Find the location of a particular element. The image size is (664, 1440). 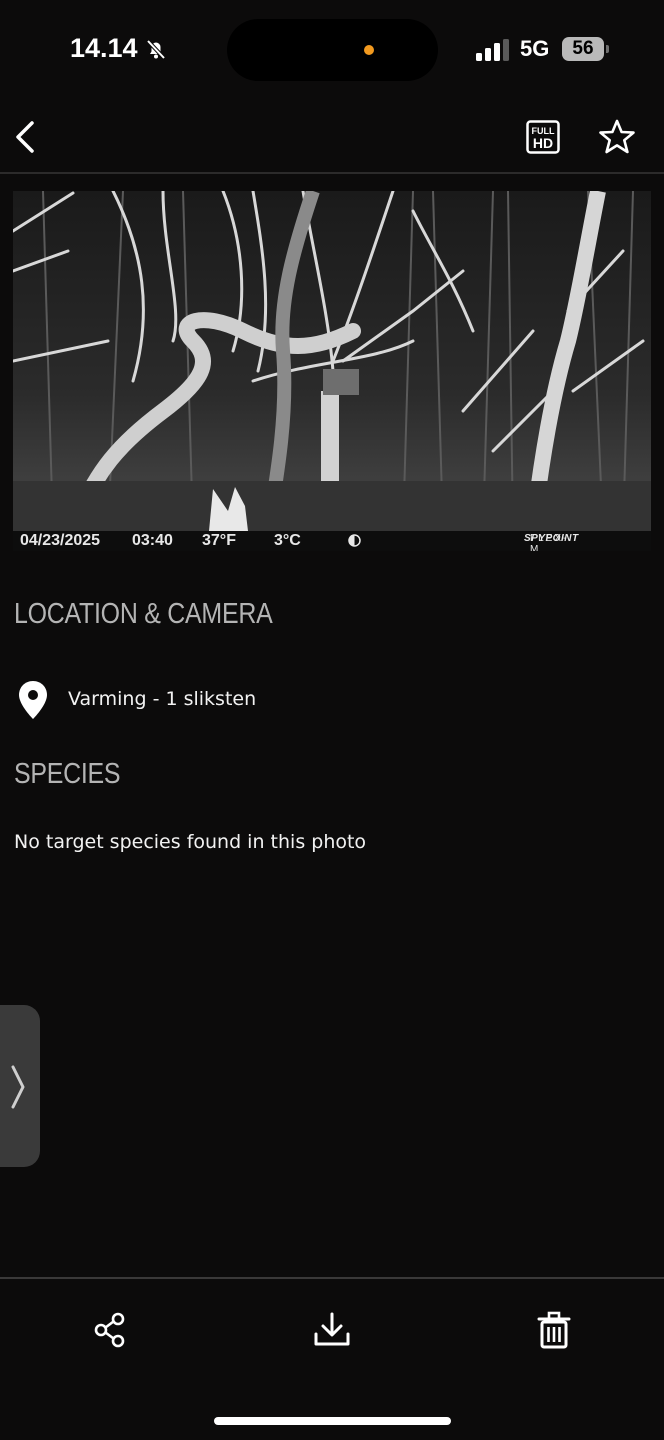

dynamic-island is located at coordinates (332, 50).